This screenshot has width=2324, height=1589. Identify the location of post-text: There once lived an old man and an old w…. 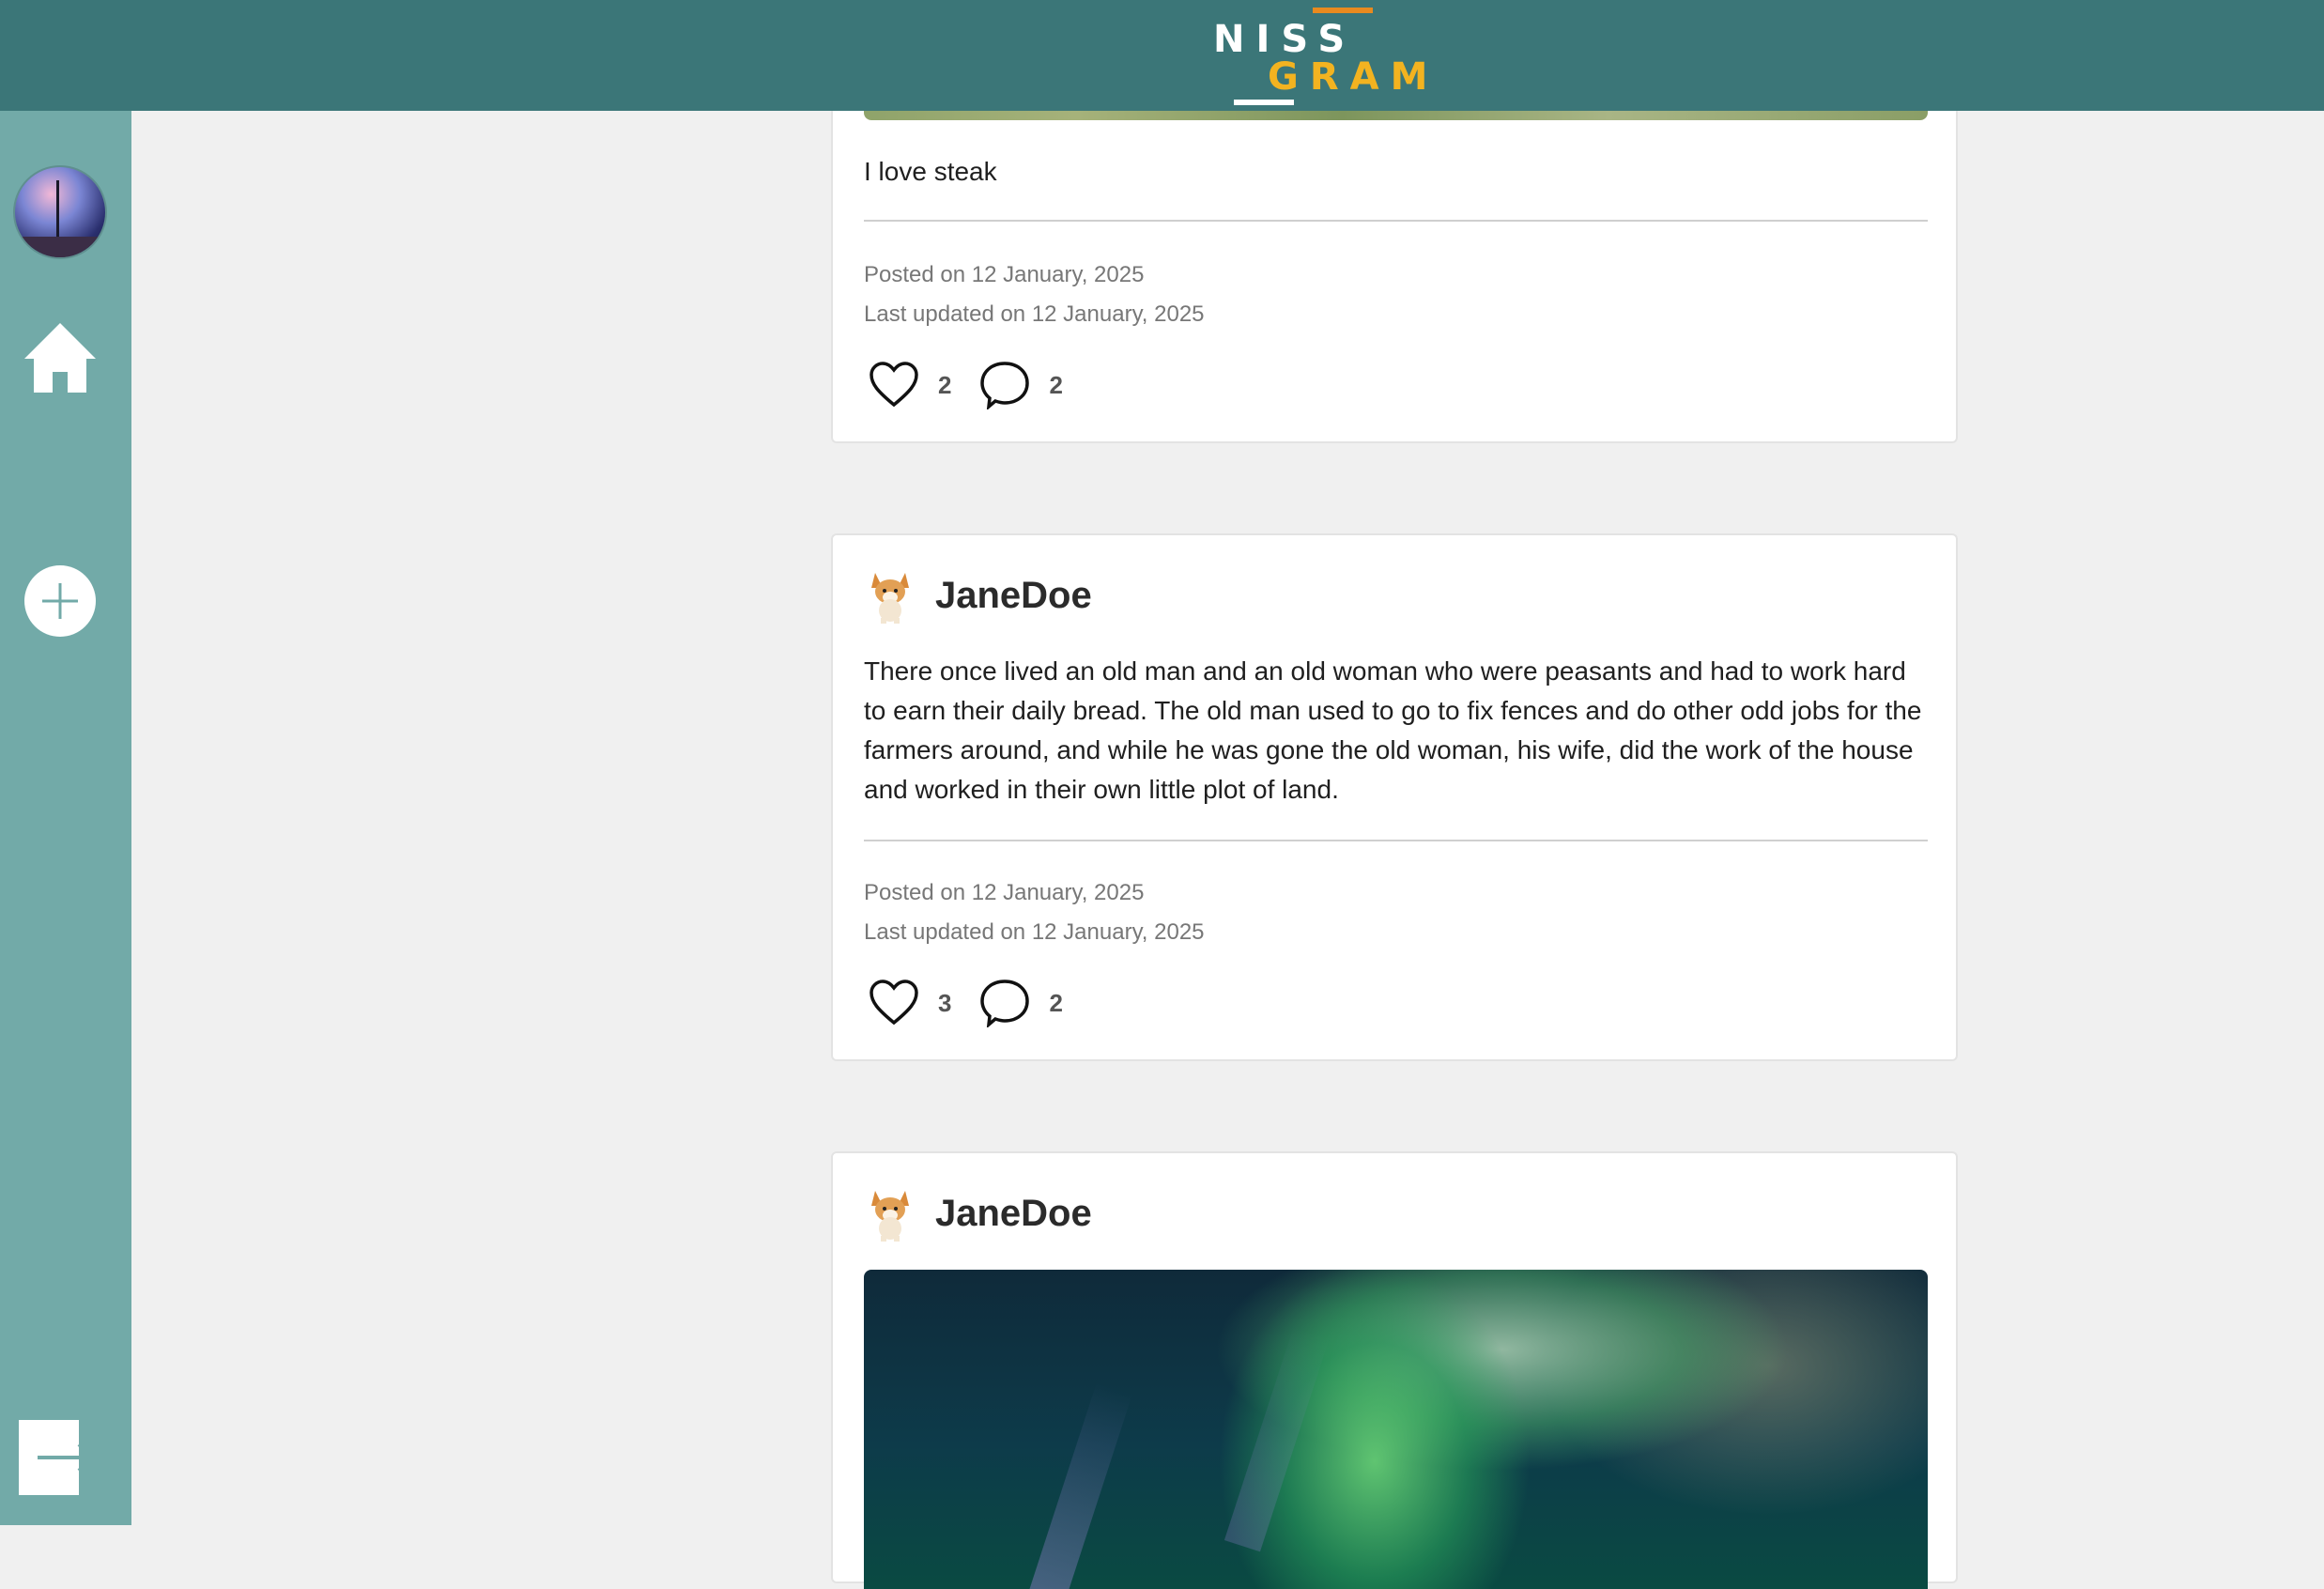
(1393, 730).